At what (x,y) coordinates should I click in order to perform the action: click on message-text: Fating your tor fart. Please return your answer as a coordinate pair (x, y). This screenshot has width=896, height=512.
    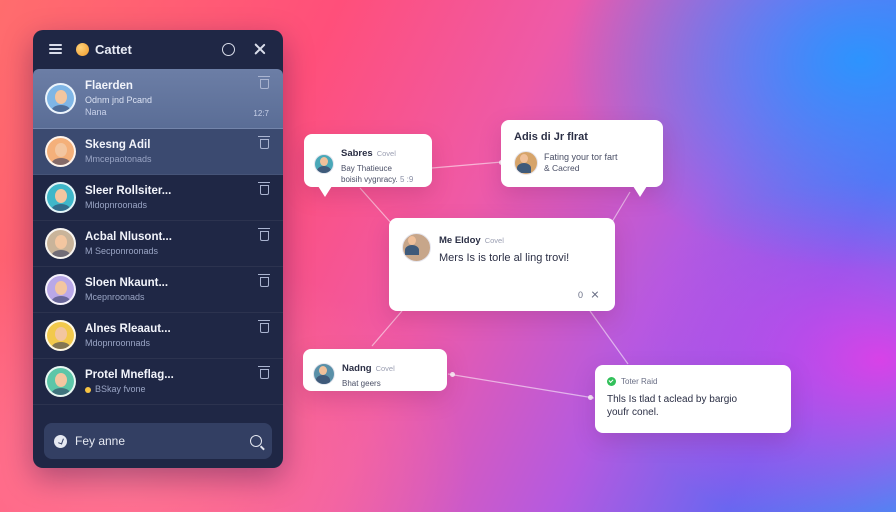
    Looking at the image, I should click on (581, 157).